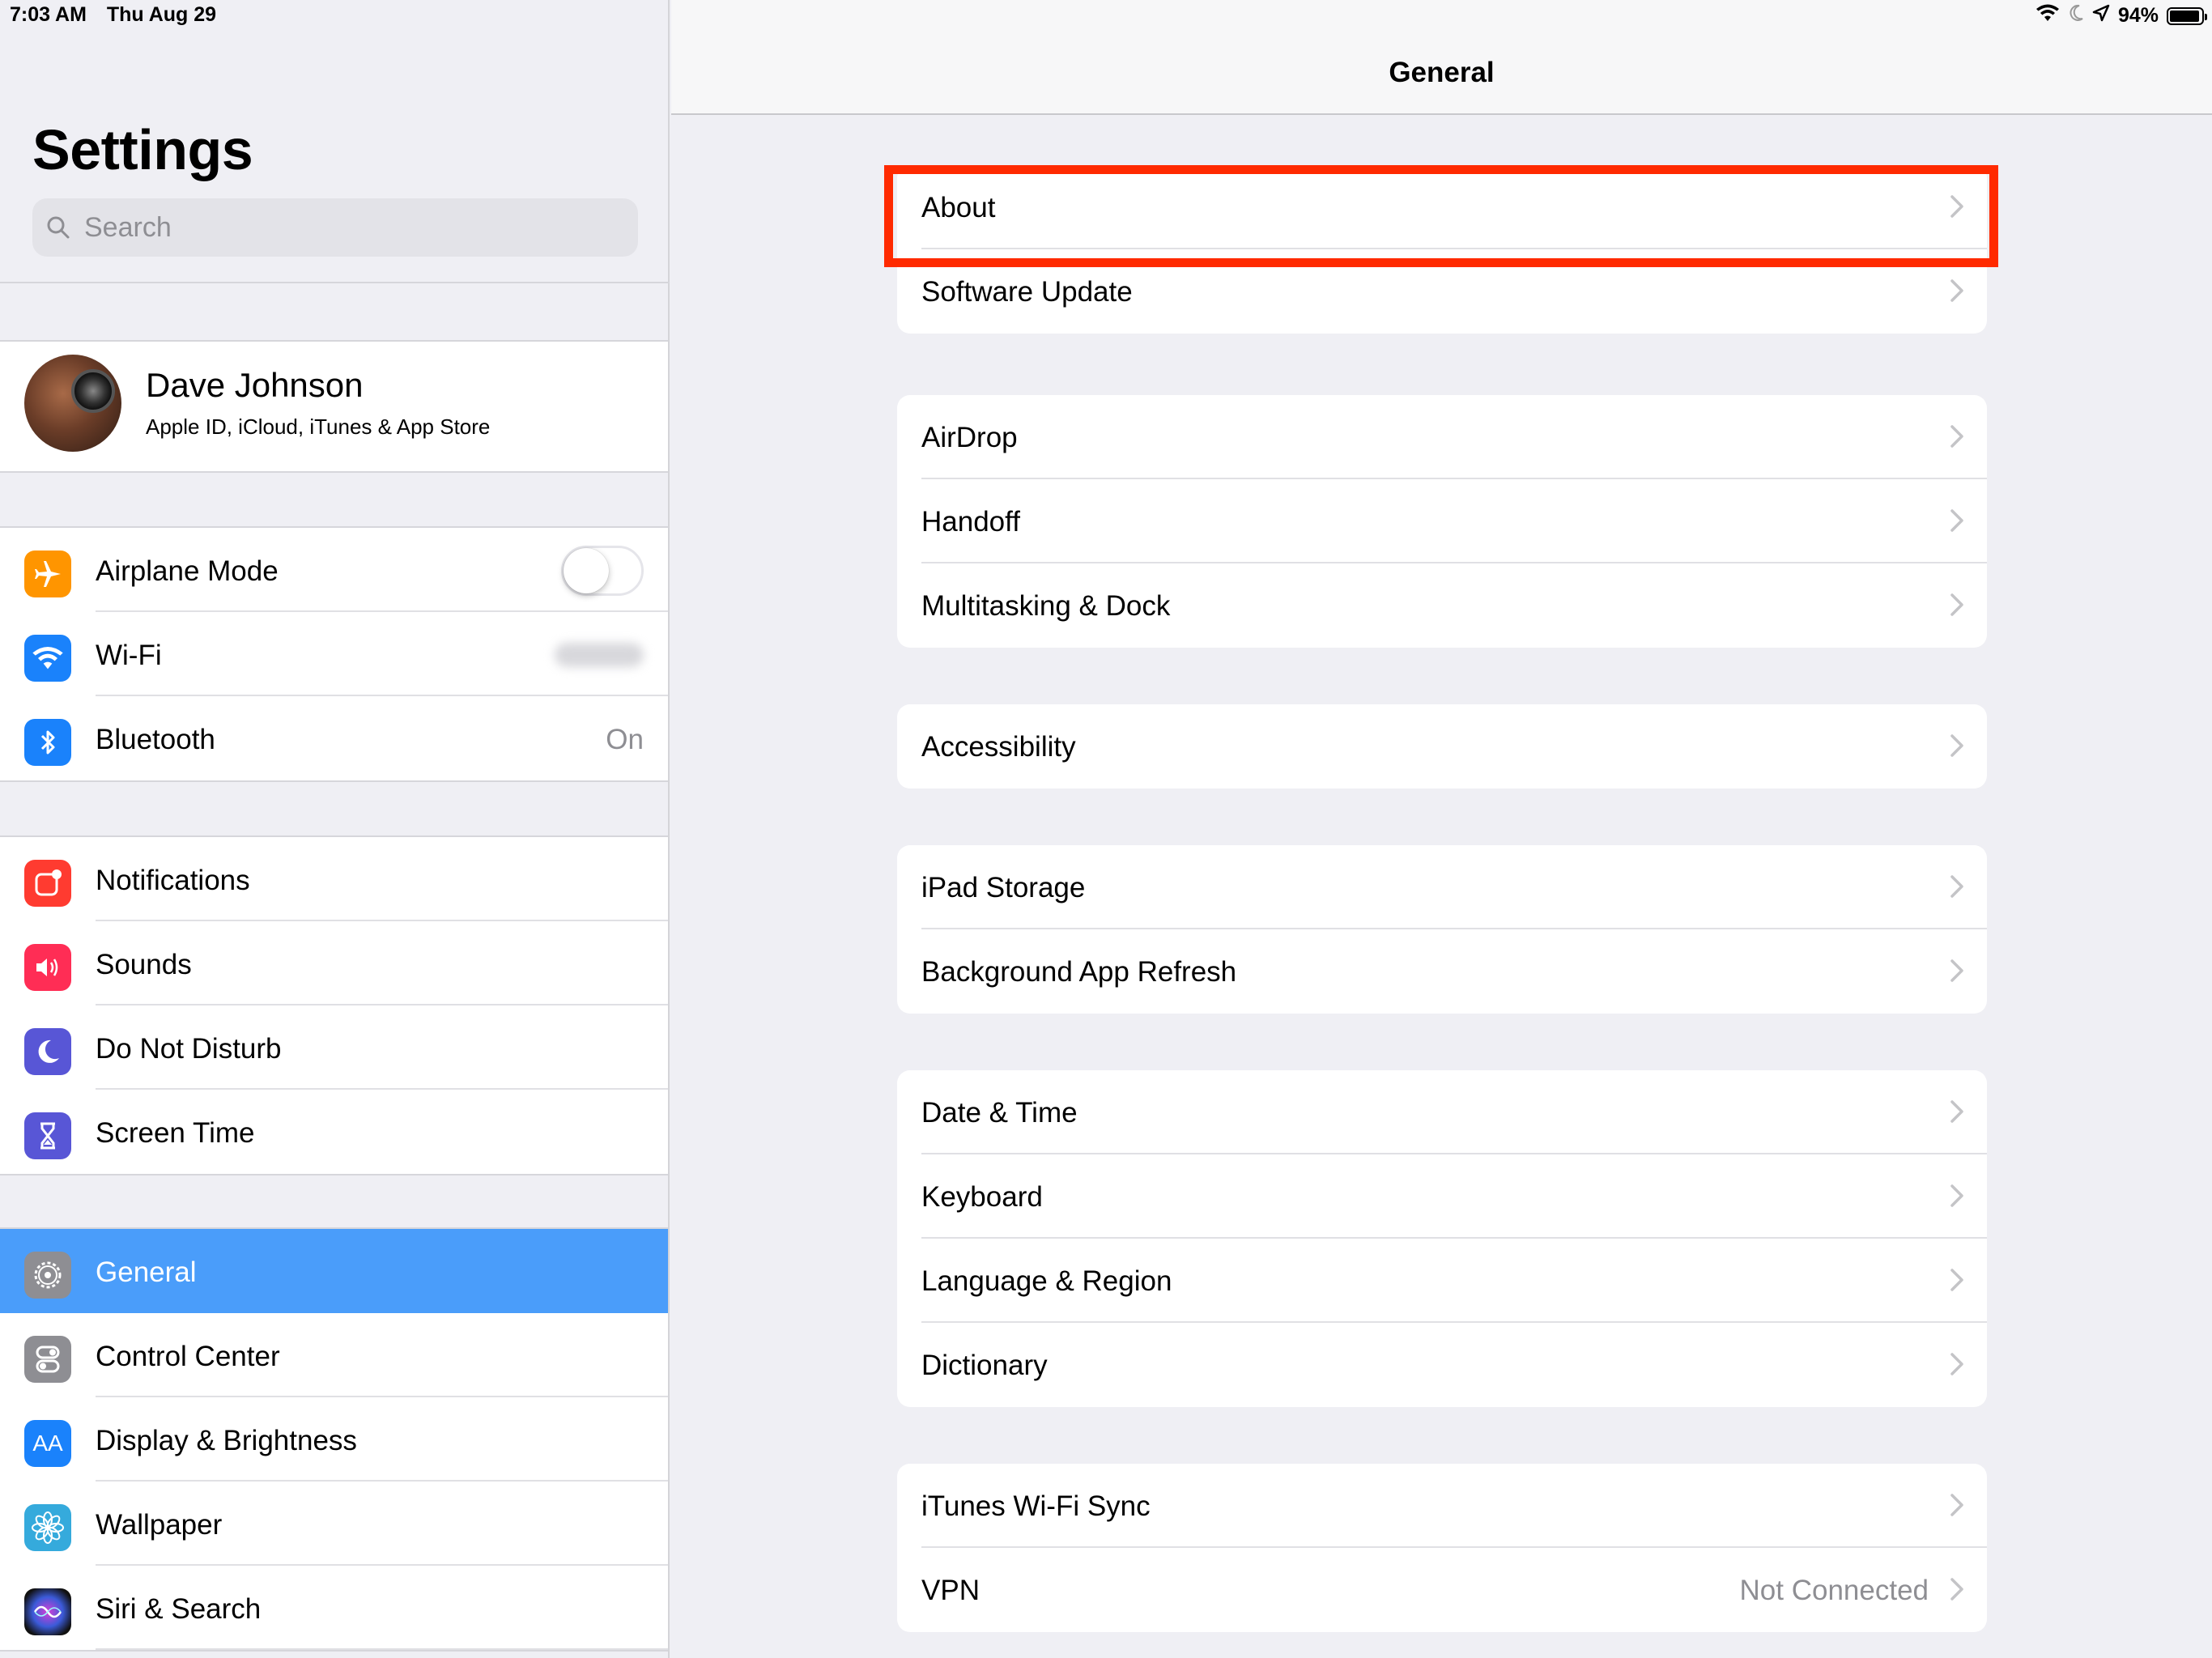 This screenshot has height=1658, width=2212. What do you see at coordinates (187, 571) in the screenshot?
I see `sidebar-item-label: Airplane Mode` at bounding box center [187, 571].